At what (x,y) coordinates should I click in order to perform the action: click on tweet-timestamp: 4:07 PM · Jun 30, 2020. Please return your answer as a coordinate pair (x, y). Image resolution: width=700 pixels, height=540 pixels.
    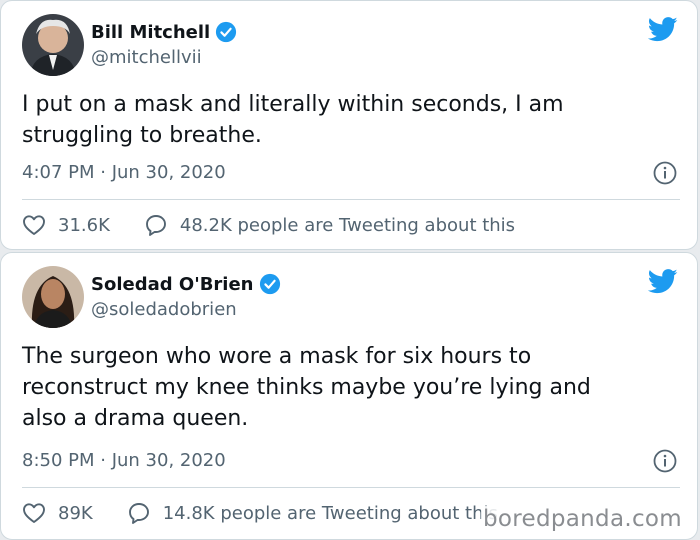
    Looking at the image, I should click on (124, 172).